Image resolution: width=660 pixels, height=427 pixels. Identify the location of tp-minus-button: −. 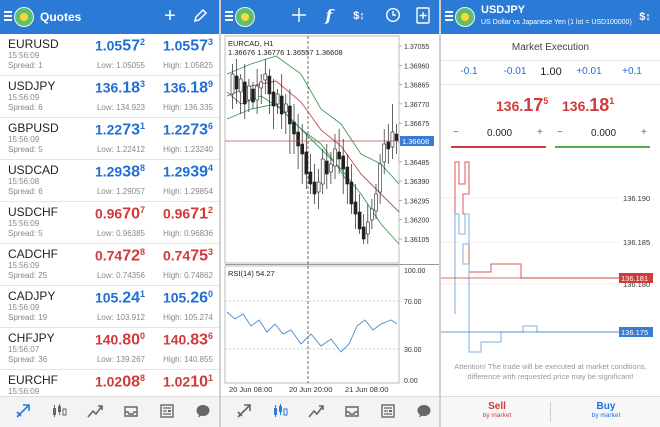
(560, 132).